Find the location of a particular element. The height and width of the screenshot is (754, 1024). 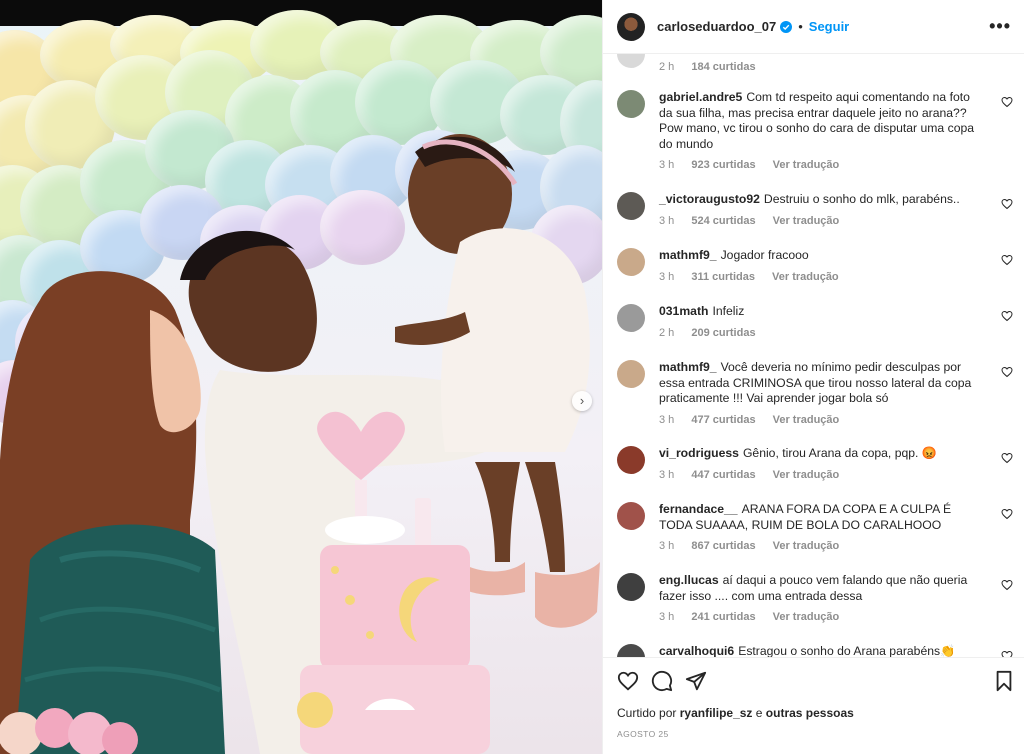

comment-meta: 3 h 923 curtidas Ver tradução is located at coordinates (819, 166).